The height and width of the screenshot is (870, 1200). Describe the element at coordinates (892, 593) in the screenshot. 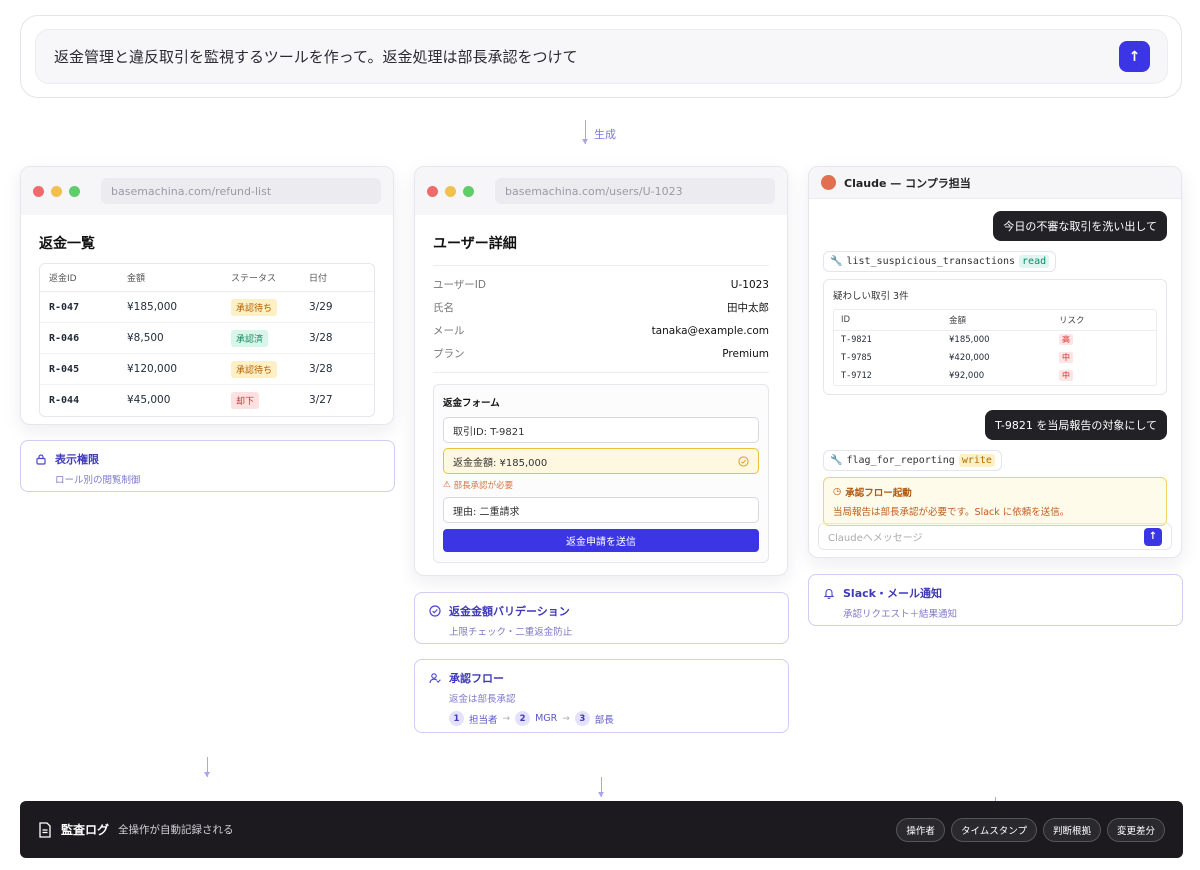

I see `feature-title: Slack・メール通知` at that location.